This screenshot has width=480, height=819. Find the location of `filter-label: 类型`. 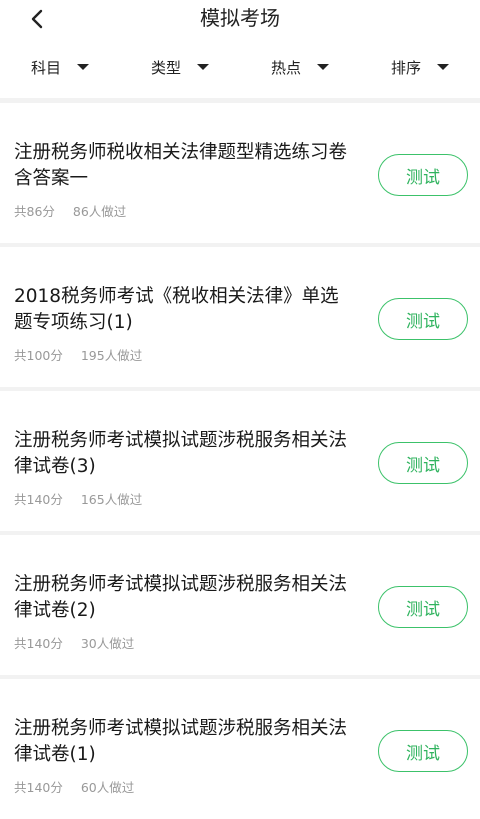

filter-label: 类型 is located at coordinates (165, 67).